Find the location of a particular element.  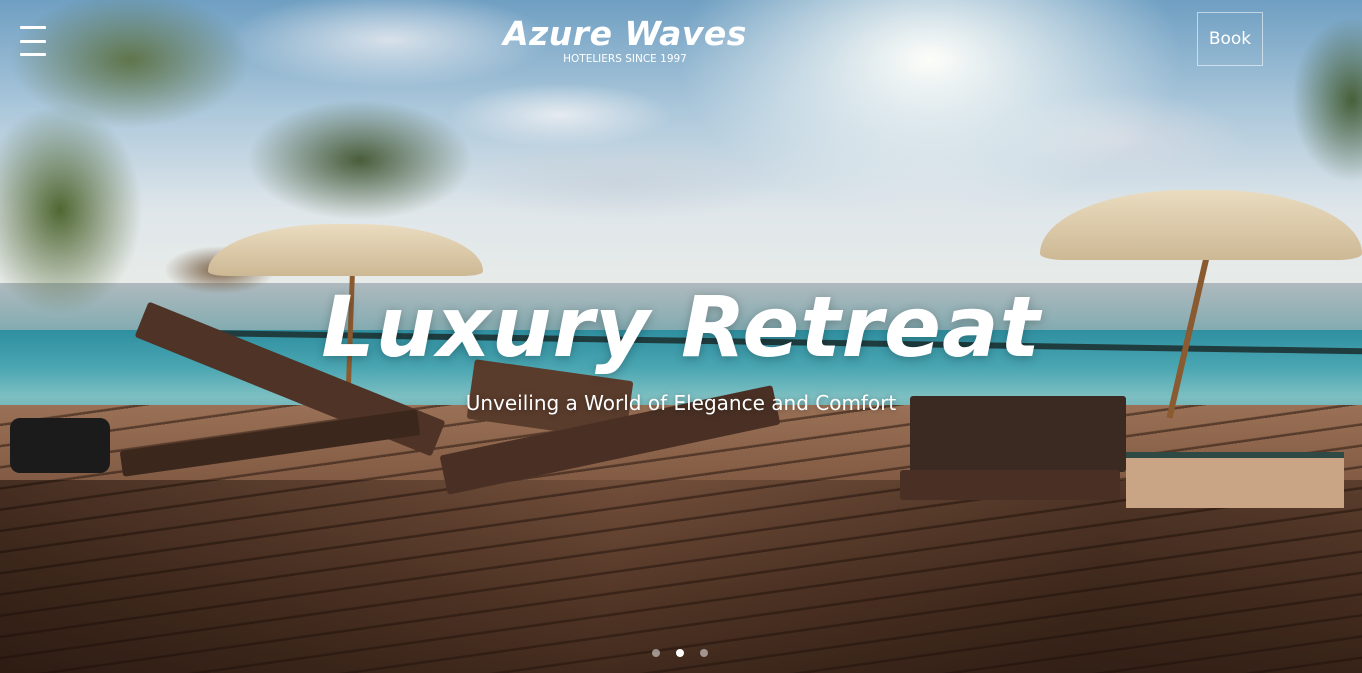

side-table is located at coordinates (1235, 480).